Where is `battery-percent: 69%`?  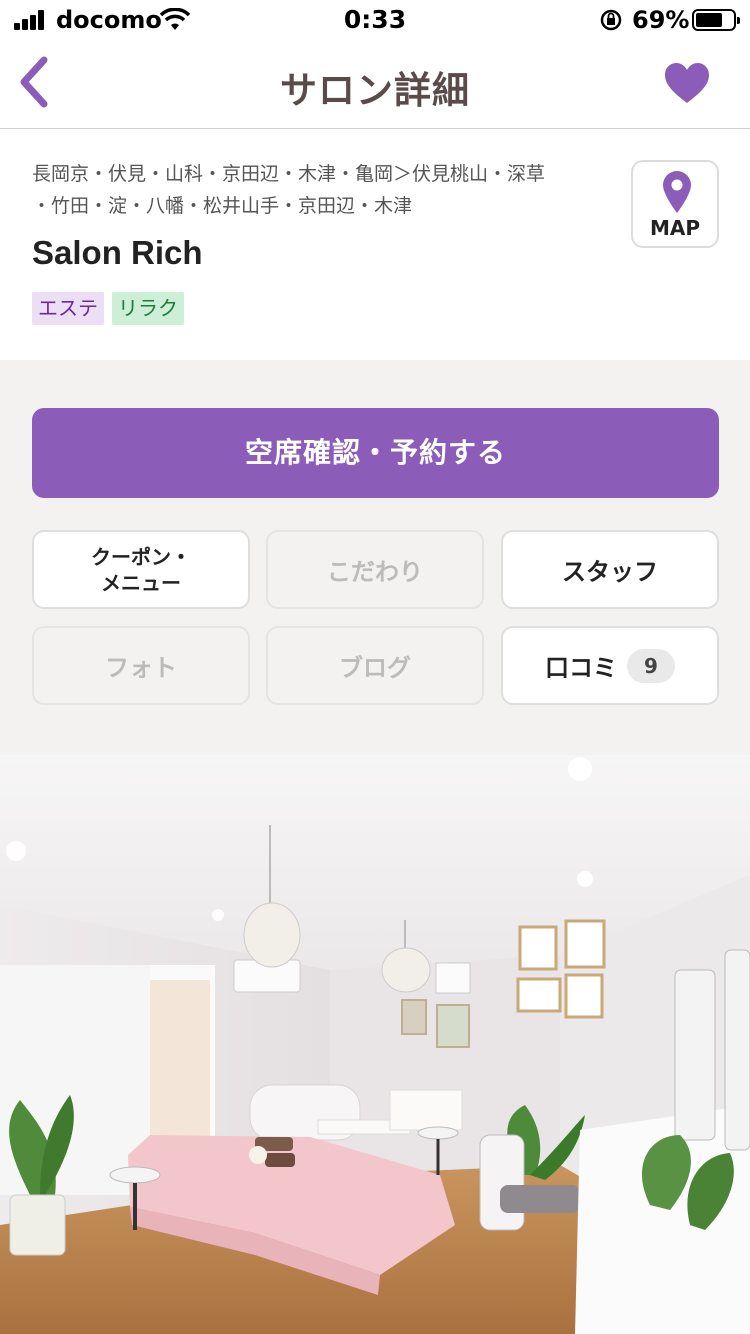 battery-percent: 69% is located at coordinates (661, 20).